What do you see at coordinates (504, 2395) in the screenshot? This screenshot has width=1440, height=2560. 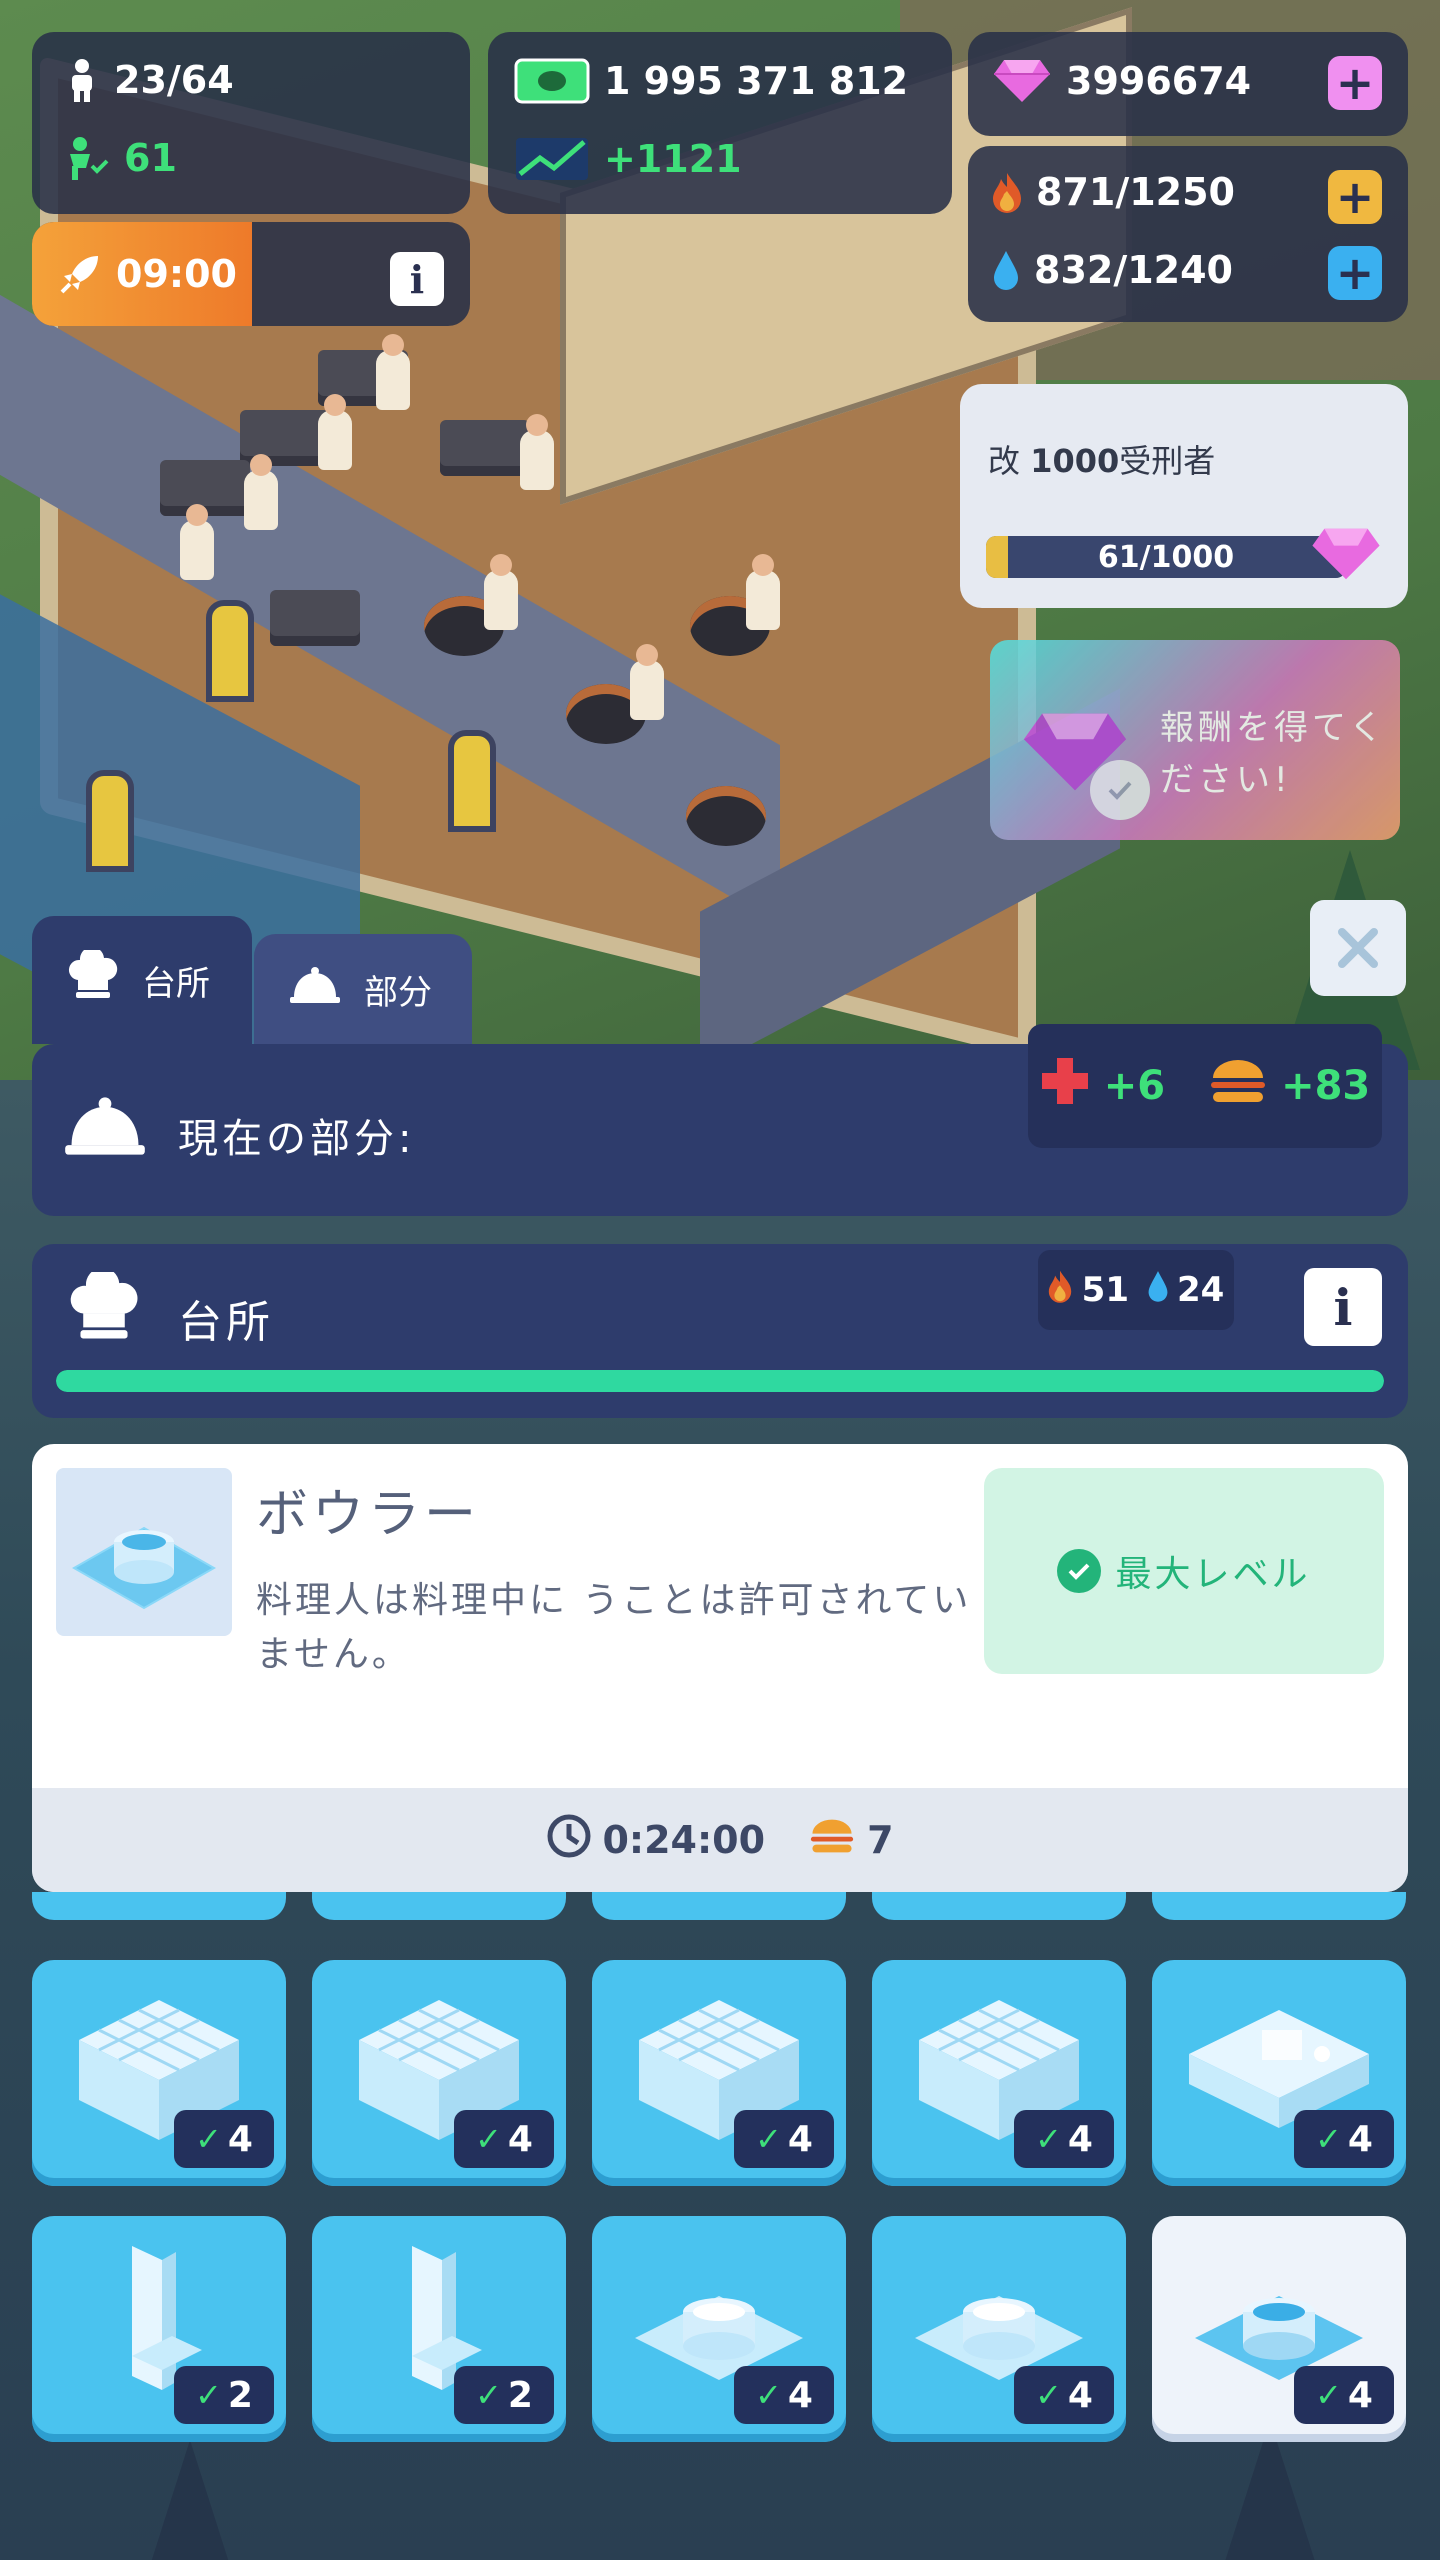 I see `item-count-badge: ✓ 2` at bounding box center [504, 2395].